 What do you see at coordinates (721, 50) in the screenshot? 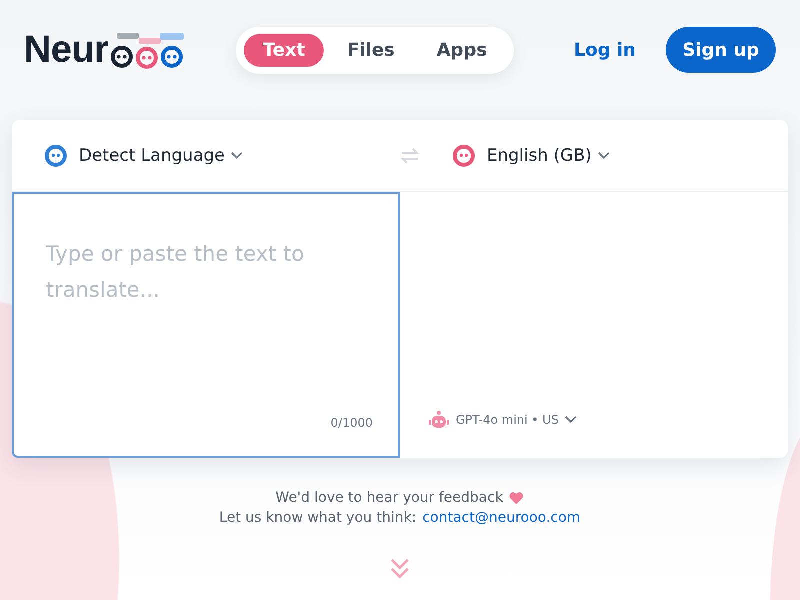
I see `signup-button: Sign up` at bounding box center [721, 50].